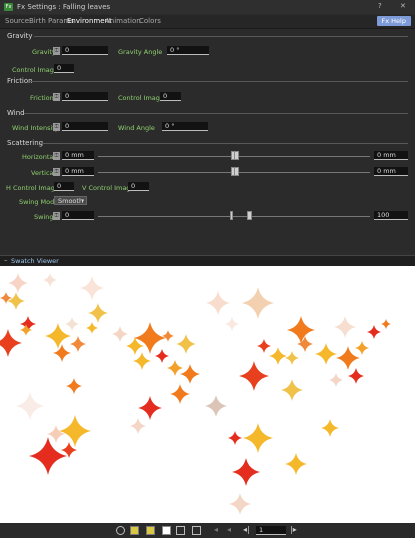  Describe the element at coordinates (170, 96) in the screenshot. I see `friction-control-image-field: 0` at that location.